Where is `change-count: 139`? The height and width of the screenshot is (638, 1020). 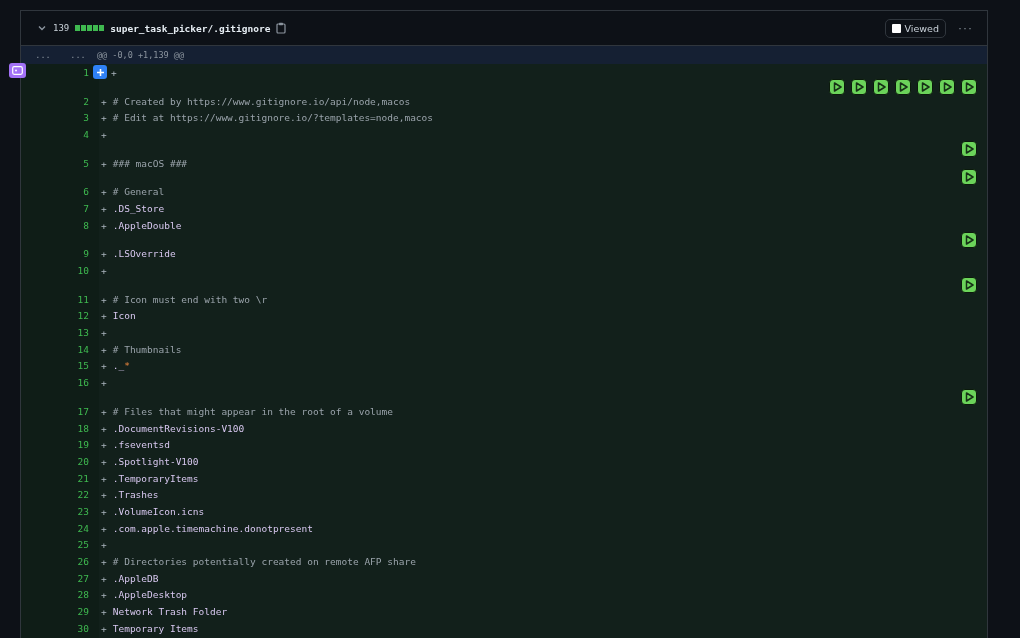 change-count: 139 is located at coordinates (61, 28).